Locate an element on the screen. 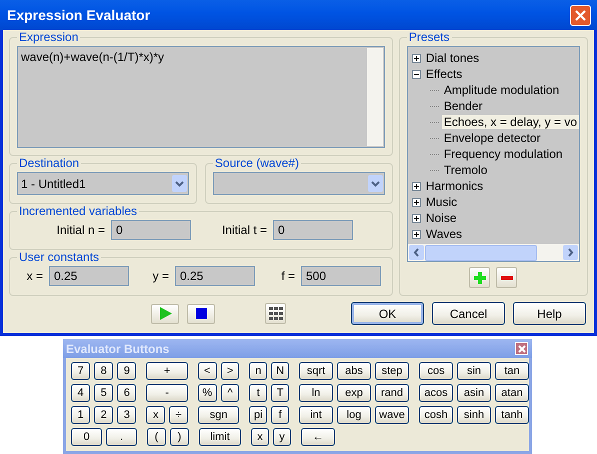 The width and height of the screenshot is (597, 454). key-button: N is located at coordinates (280, 371).